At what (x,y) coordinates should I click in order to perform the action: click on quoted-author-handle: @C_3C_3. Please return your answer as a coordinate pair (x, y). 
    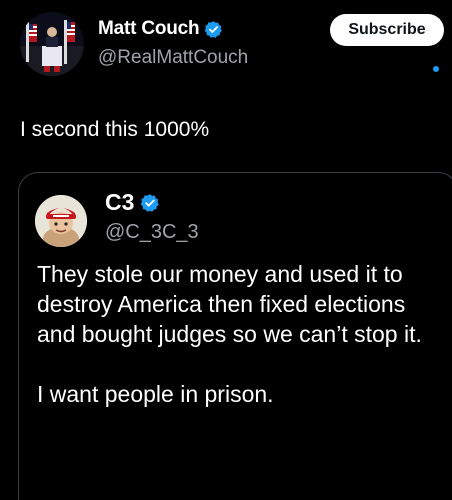
    Looking at the image, I should click on (152, 232).